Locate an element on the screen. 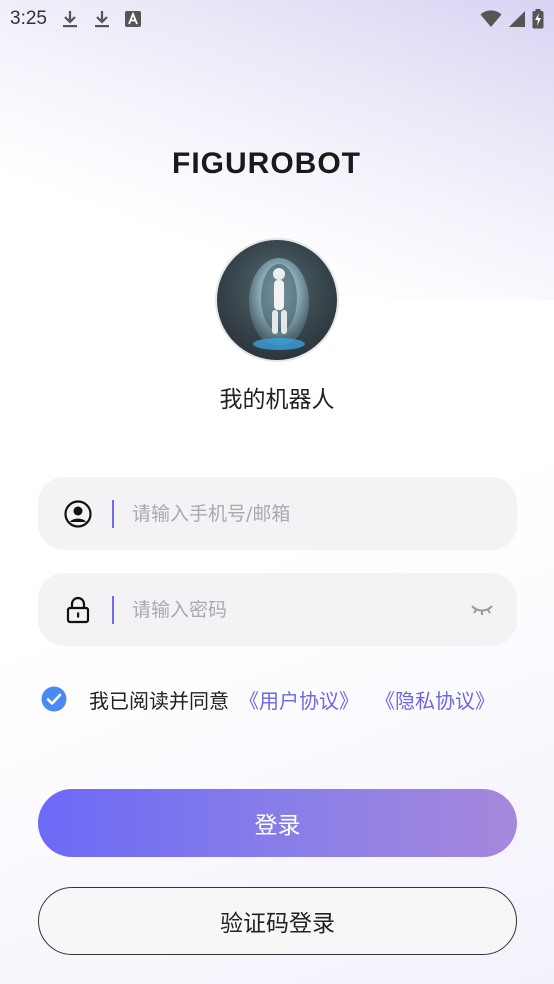 This screenshot has width=554, height=984. login-button: 登录 is located at coordinates (277, 823).